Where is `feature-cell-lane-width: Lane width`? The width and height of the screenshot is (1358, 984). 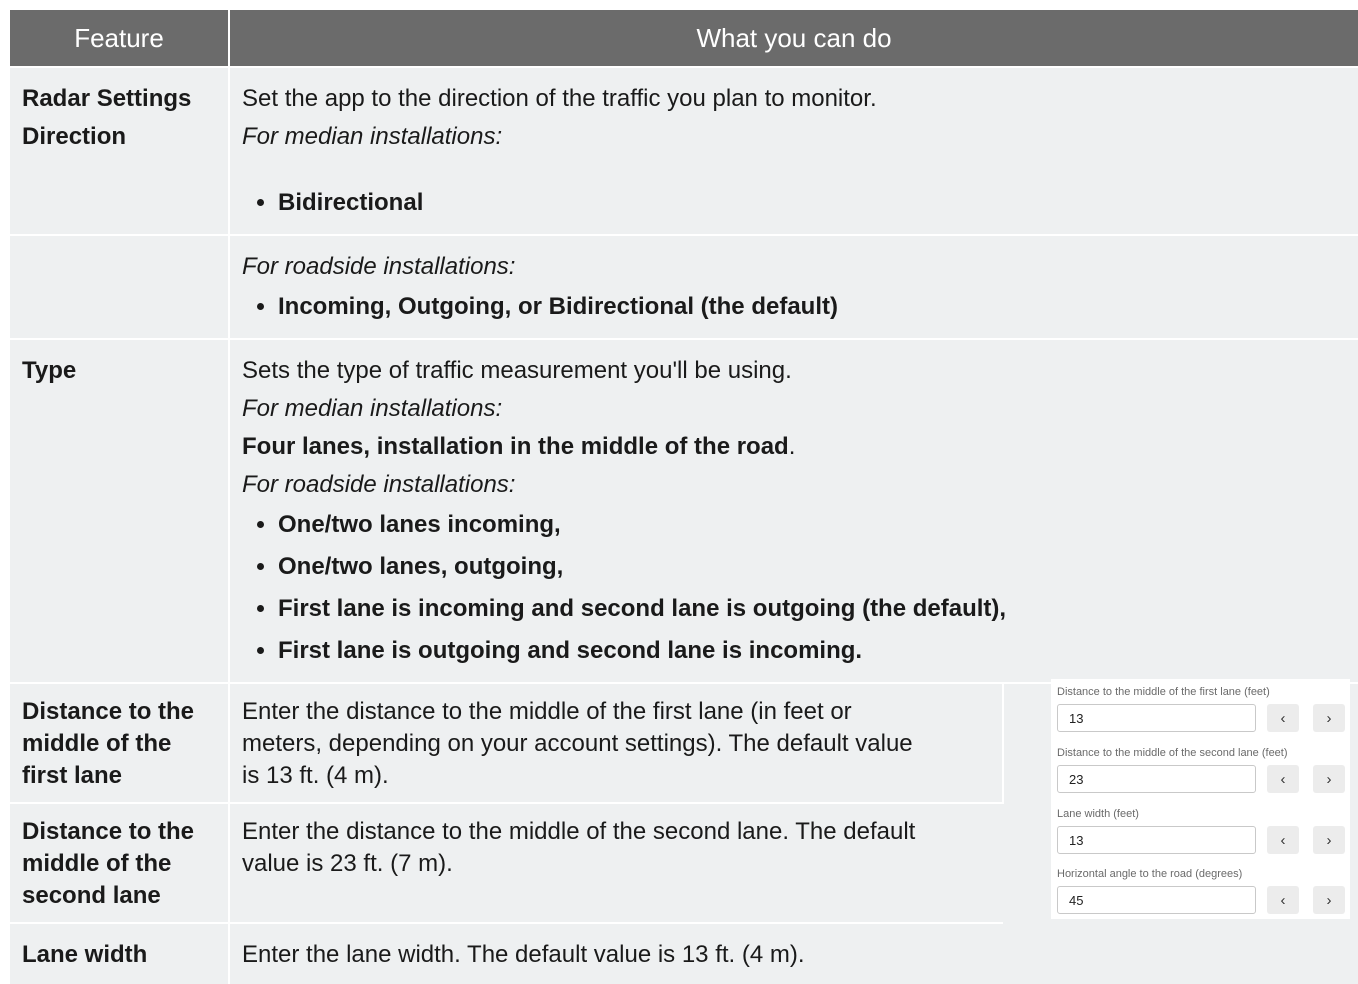 feature-cell-lane-width: Lane width is located at coordinates (120, 953).